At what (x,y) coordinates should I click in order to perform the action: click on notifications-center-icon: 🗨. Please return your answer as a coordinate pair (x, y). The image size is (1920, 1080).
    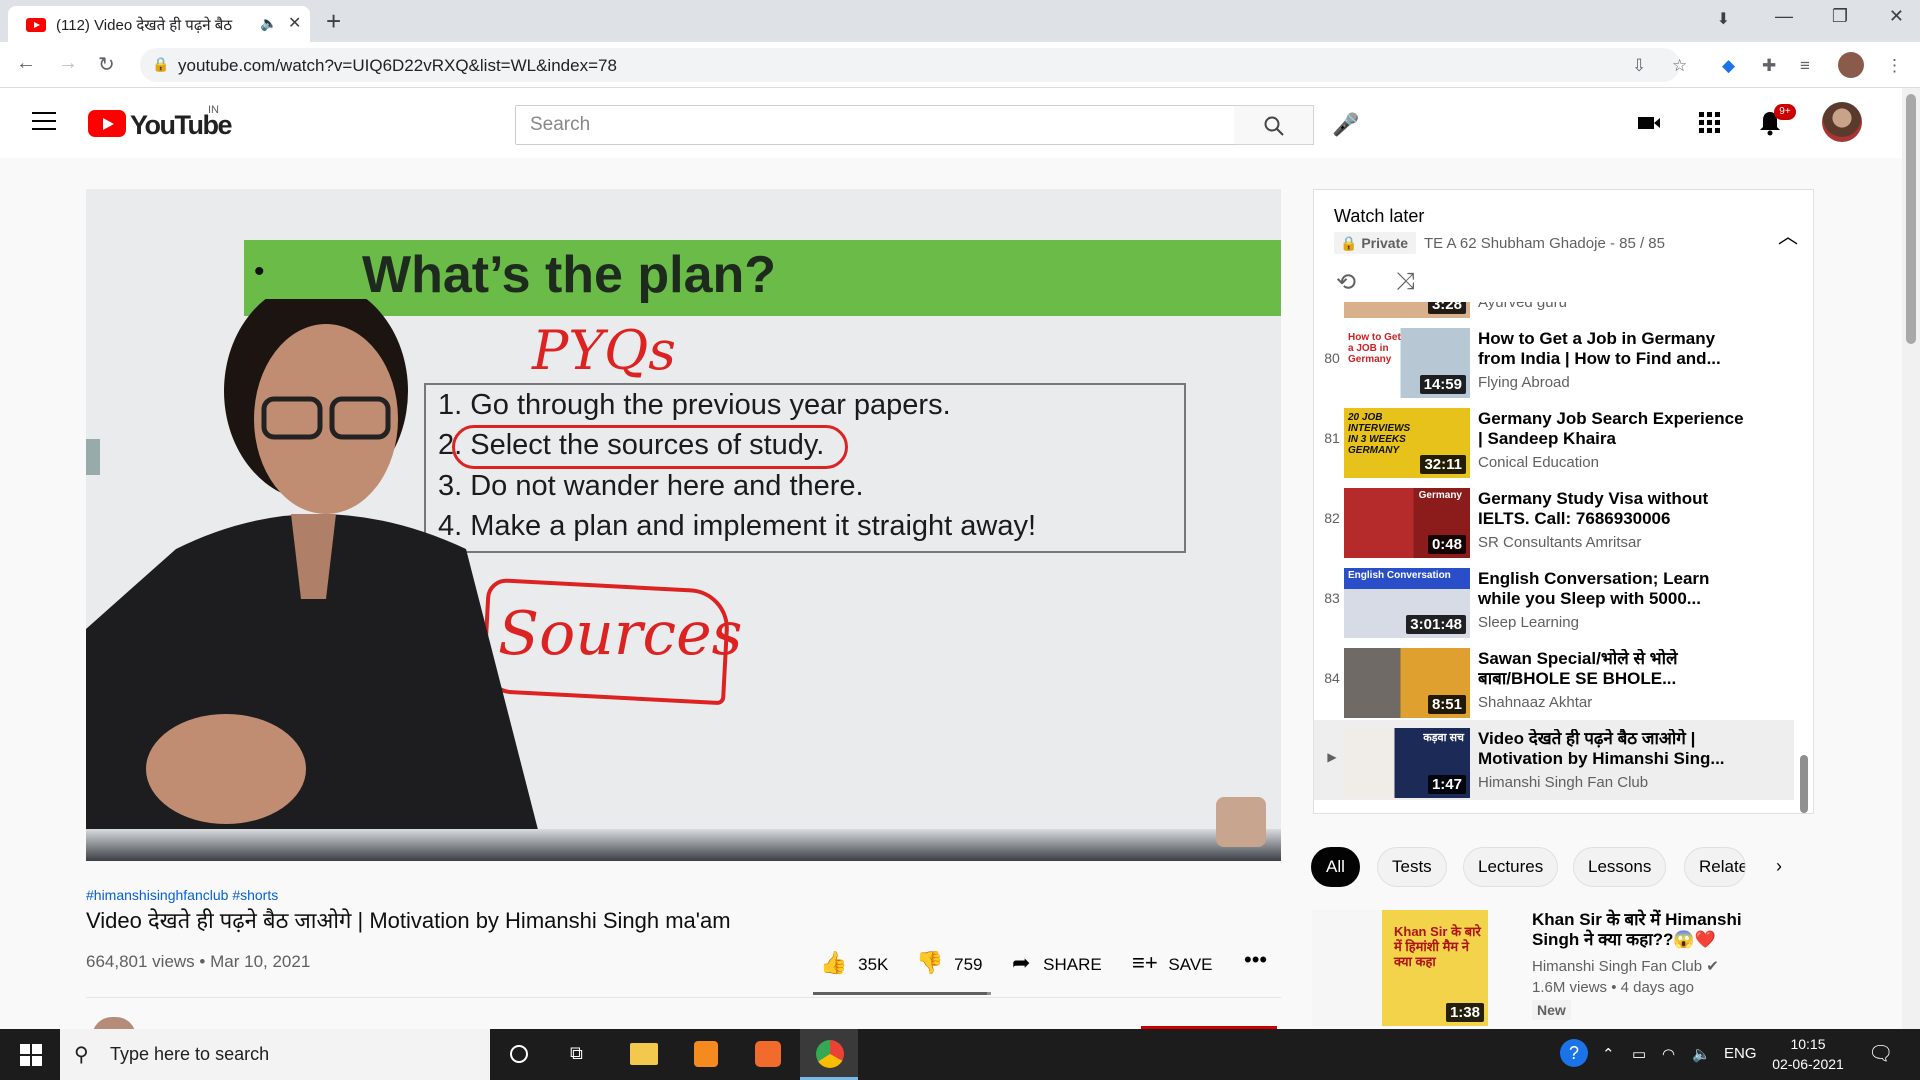
    Looking at the image, I should click on (1880, 1053).